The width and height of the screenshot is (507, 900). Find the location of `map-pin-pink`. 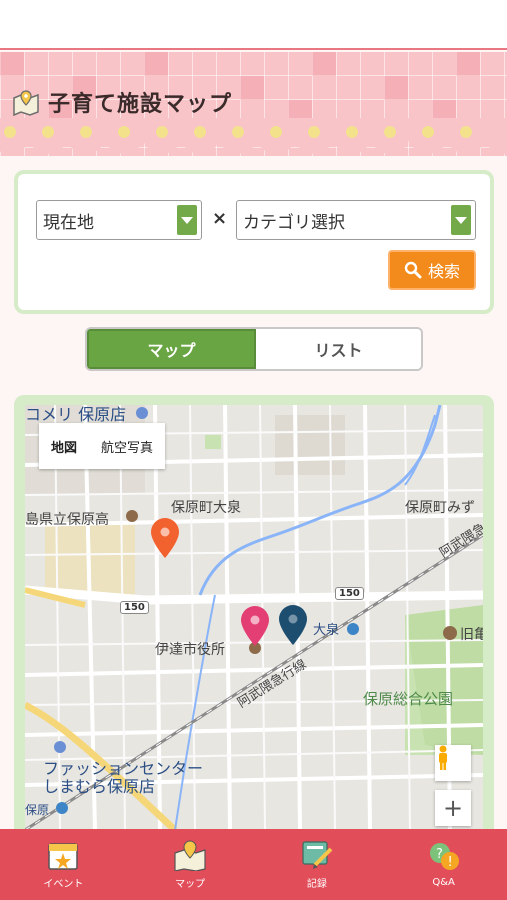

map-pin-pink is located at coordinates (255, 626).